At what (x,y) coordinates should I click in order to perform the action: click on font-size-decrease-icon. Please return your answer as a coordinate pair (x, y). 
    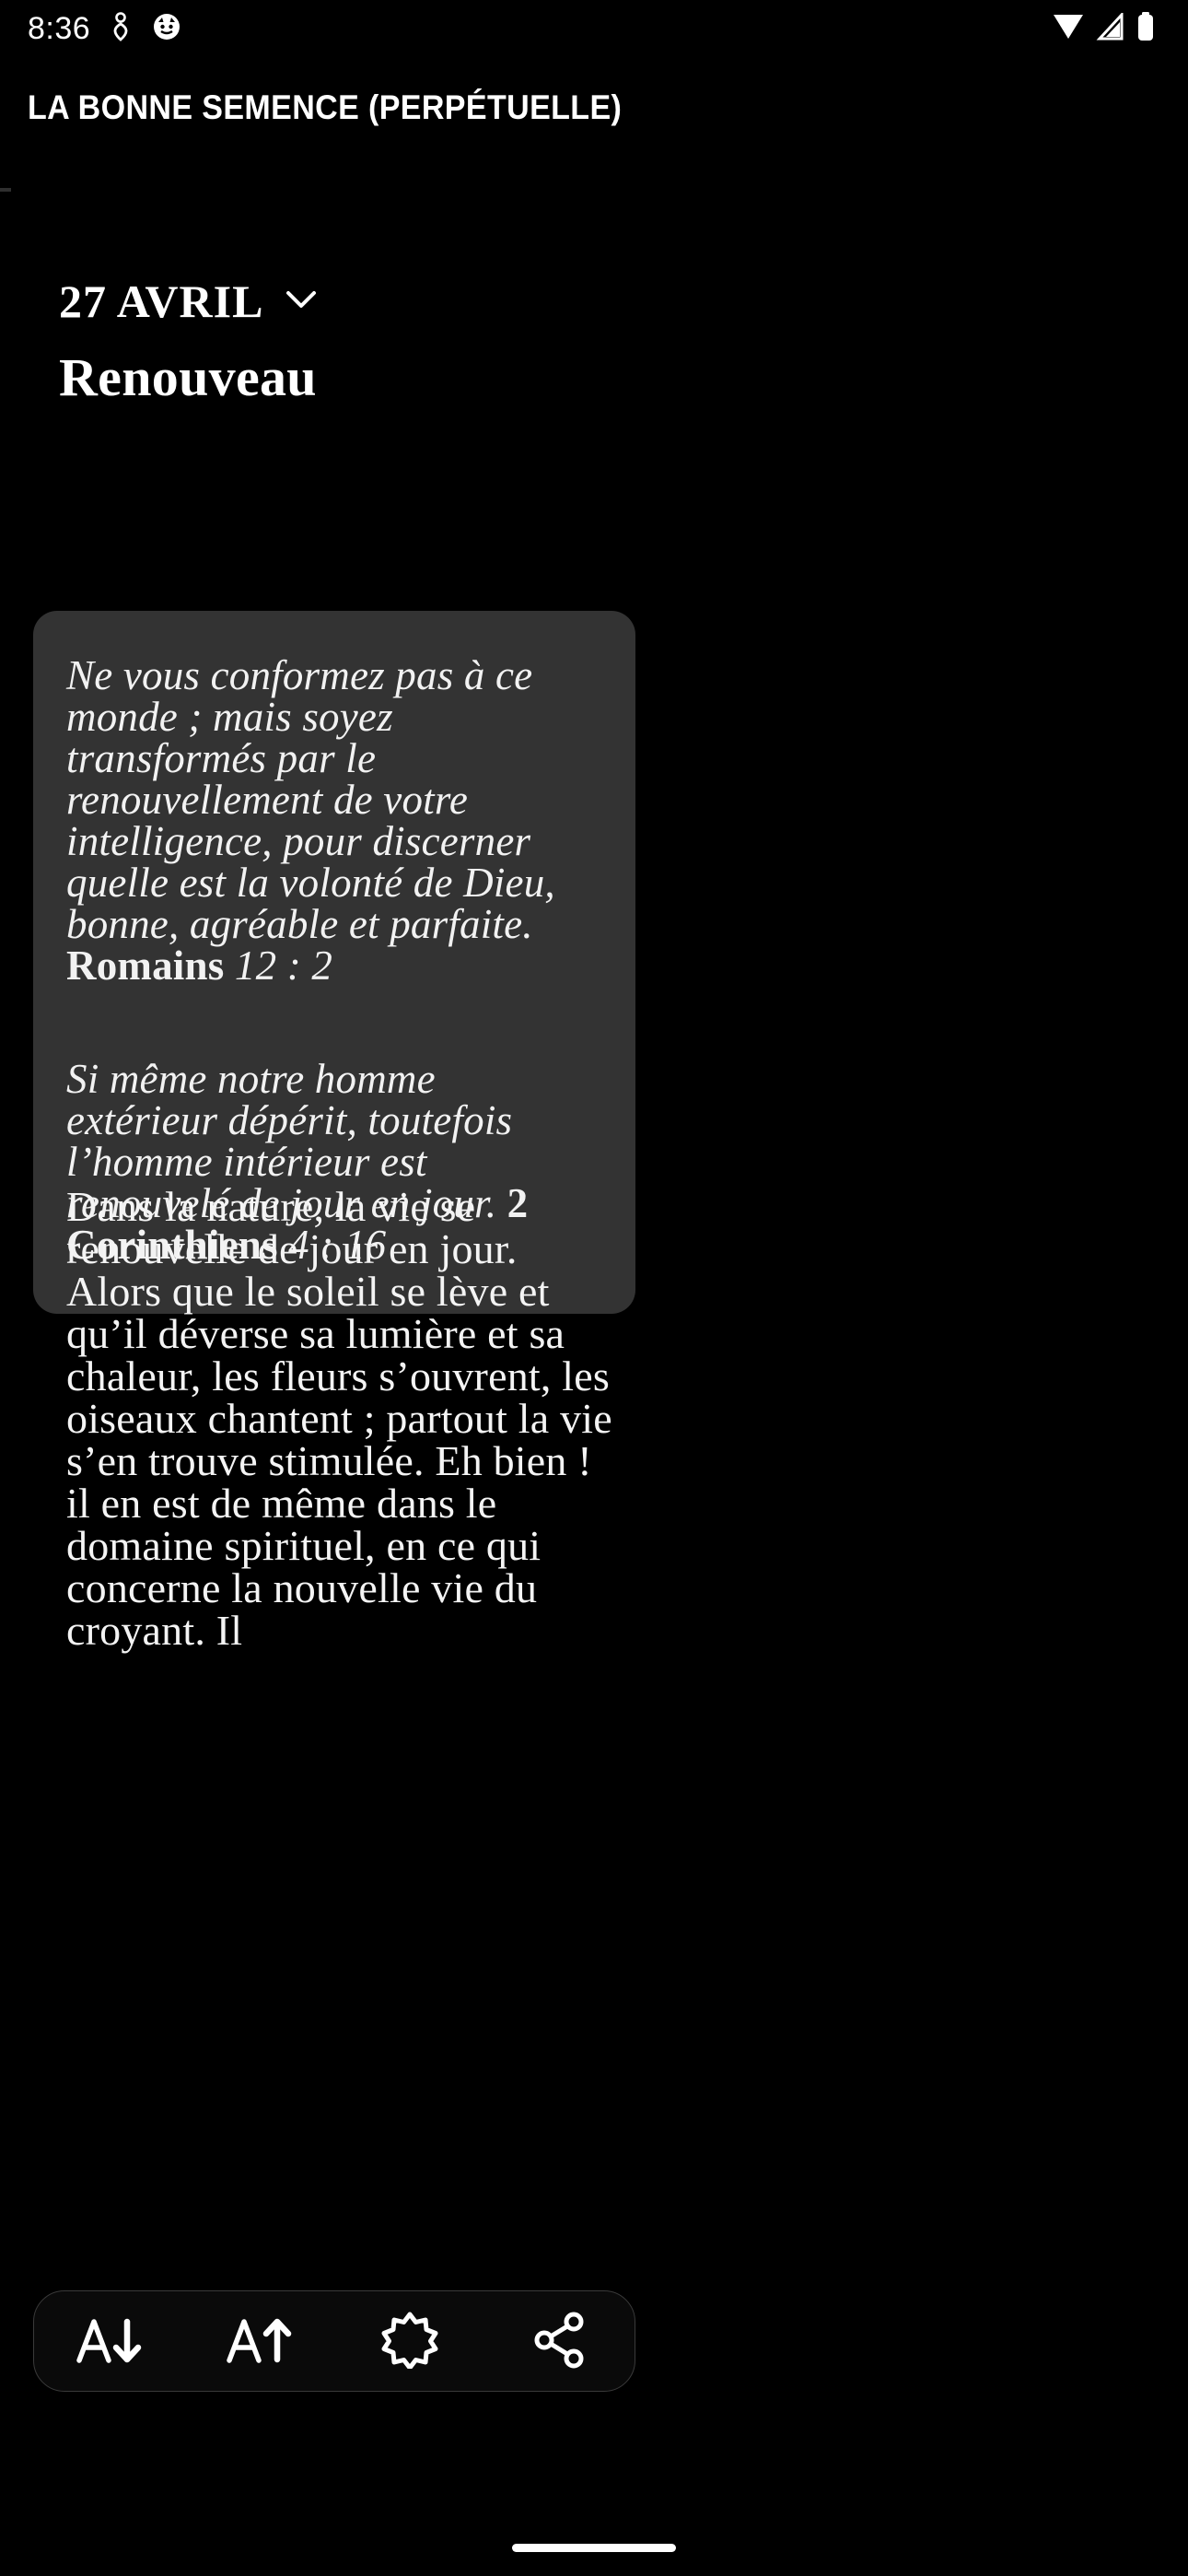
    Looking at the image, I should click on (110, 2342).